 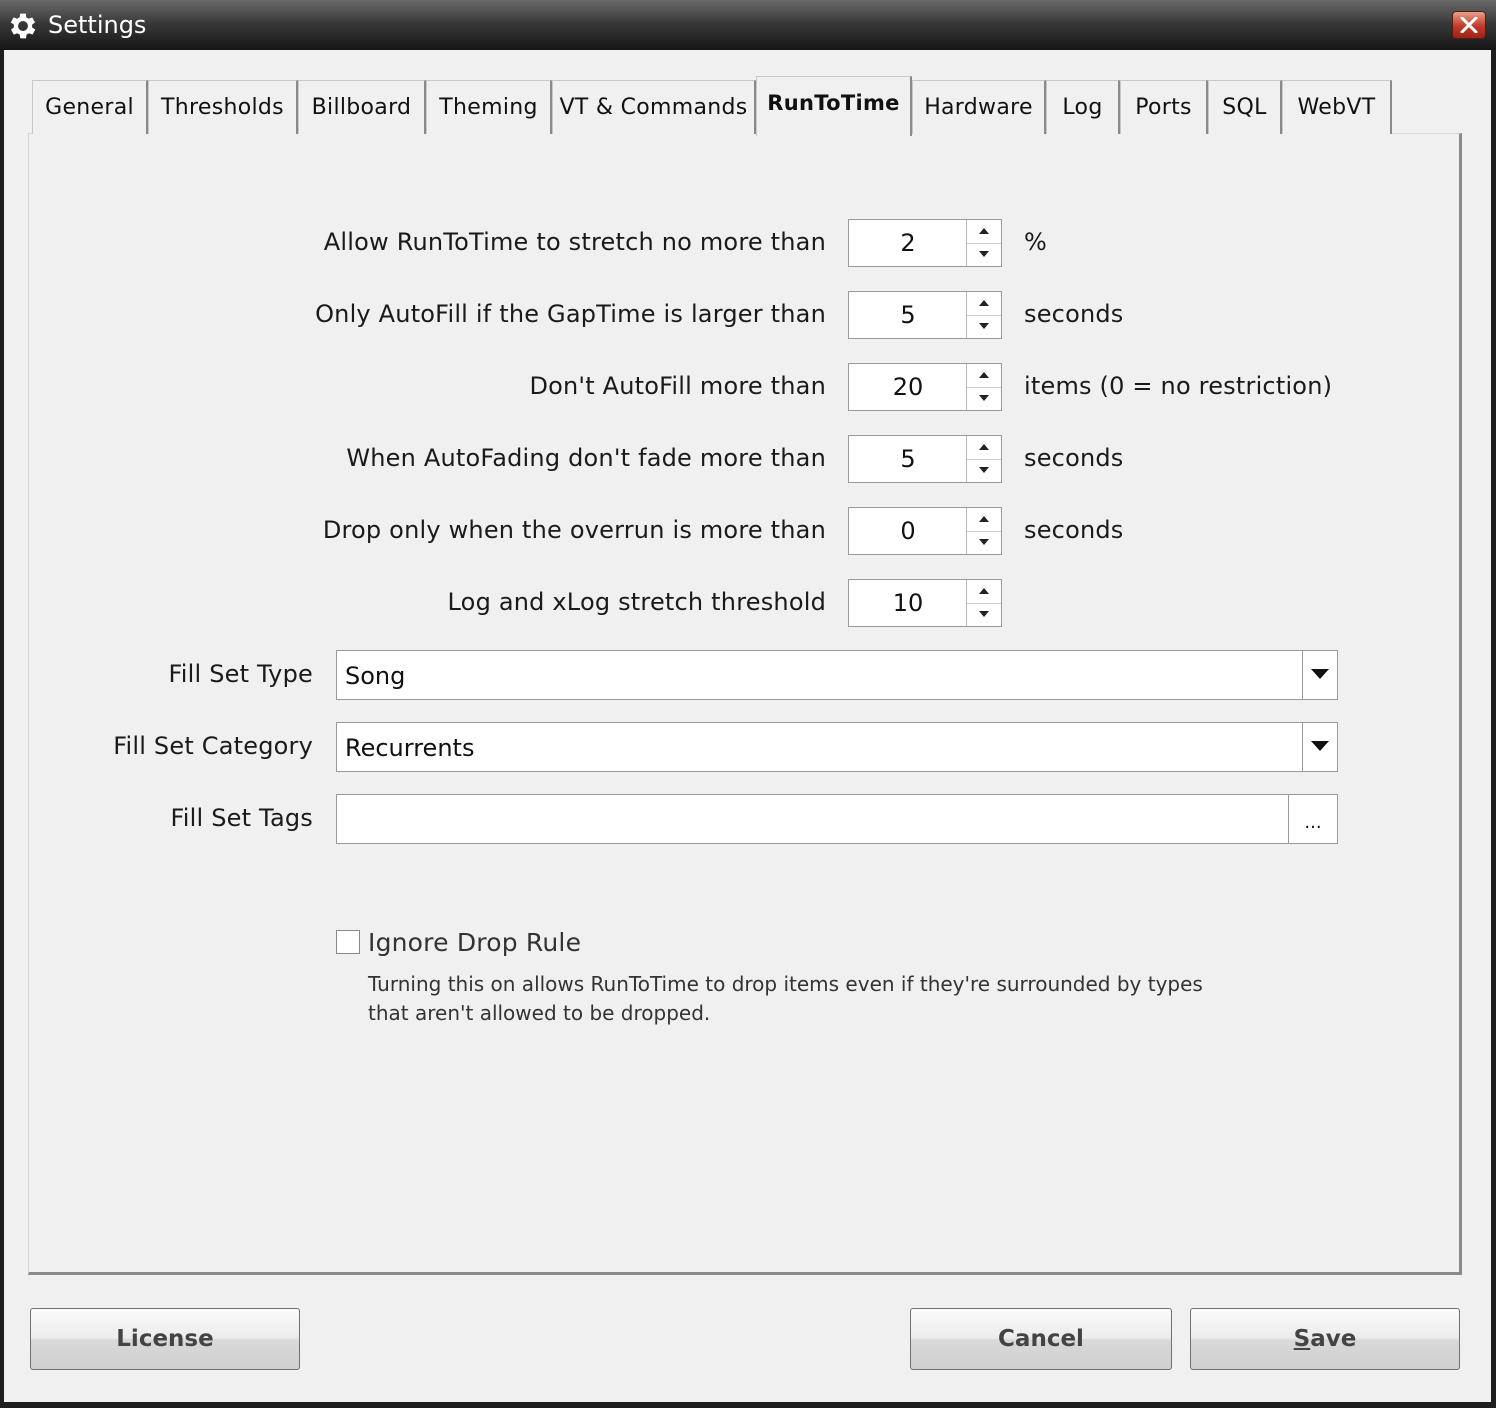 What do you see at coordinates (1245, 107) in the screenshot?
I see `tab-sql: SQL` at bounding box center [1245, 107].